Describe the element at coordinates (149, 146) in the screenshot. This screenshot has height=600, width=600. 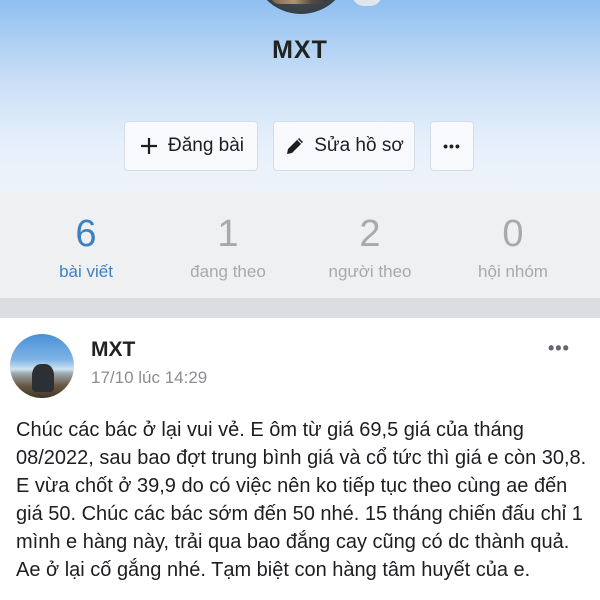
I see `plus-icon` at that location.